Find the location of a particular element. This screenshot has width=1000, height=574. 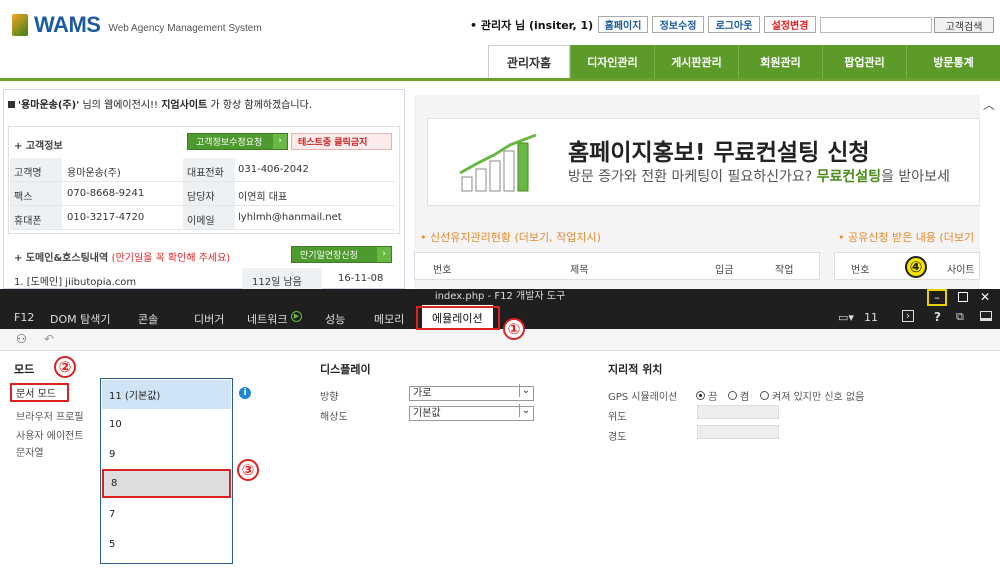

tab-board: 게시판관리 is located at coordinates (696, 62).